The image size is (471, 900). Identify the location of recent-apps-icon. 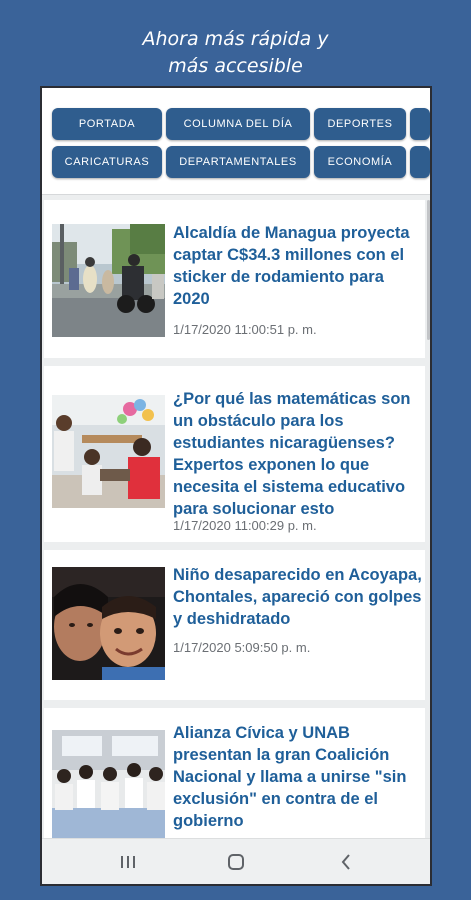
(128, 862).